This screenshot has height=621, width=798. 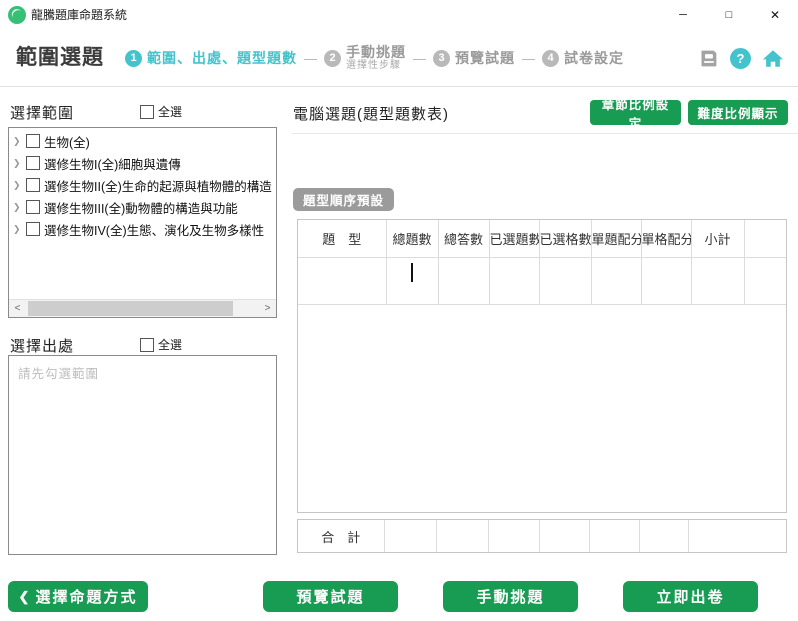 What do you see at coordinates (60, 57) in the screenshot?
I see `page-title: 範圍選題` at bounding box center [60, 57].